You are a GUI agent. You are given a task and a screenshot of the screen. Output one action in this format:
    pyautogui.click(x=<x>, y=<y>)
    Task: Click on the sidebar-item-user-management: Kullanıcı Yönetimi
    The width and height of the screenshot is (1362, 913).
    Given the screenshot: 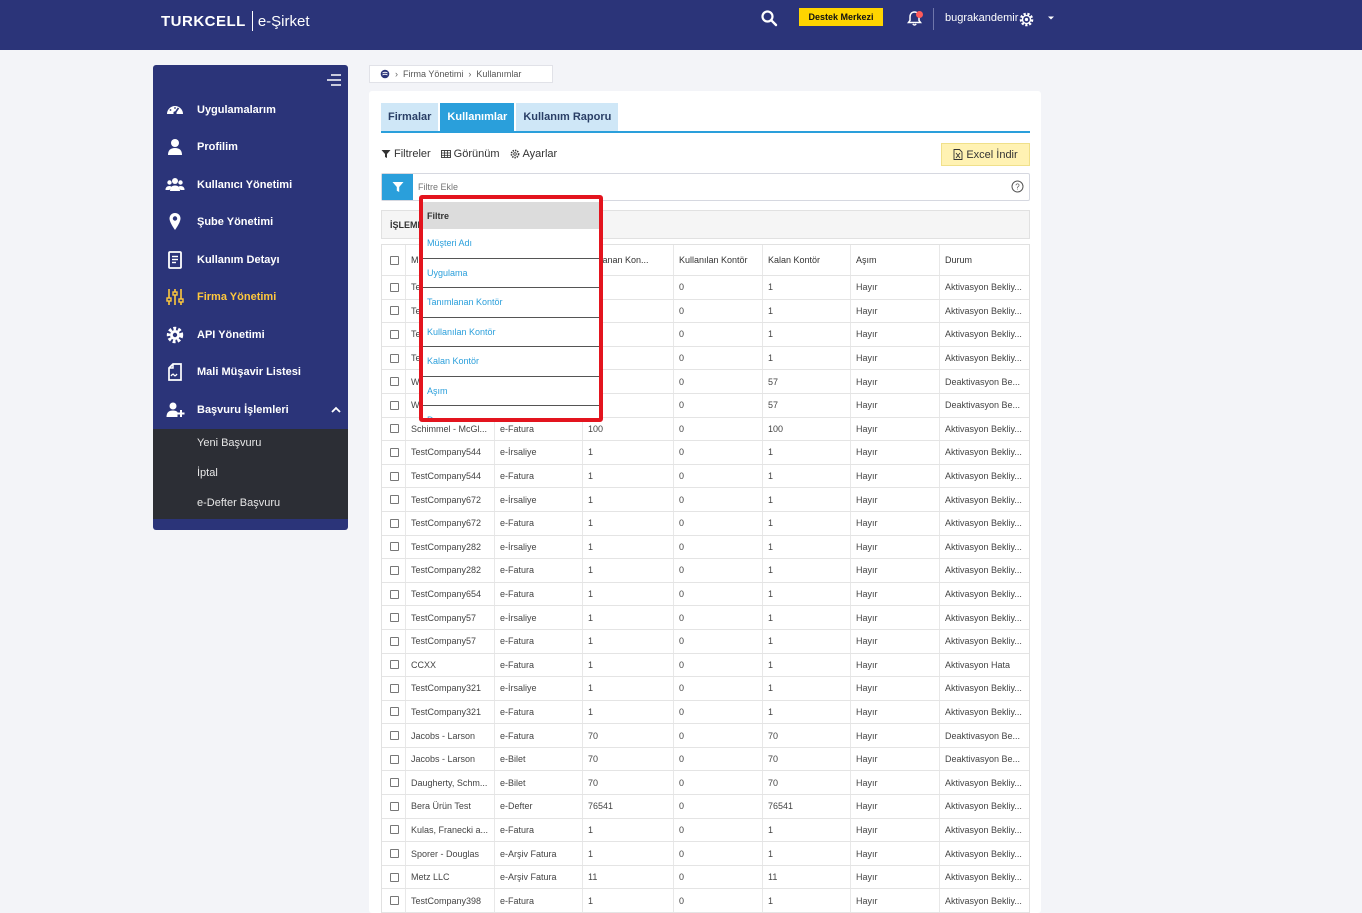 What is the action you would take?
    pyautogui.click(x=250, y=185)
    